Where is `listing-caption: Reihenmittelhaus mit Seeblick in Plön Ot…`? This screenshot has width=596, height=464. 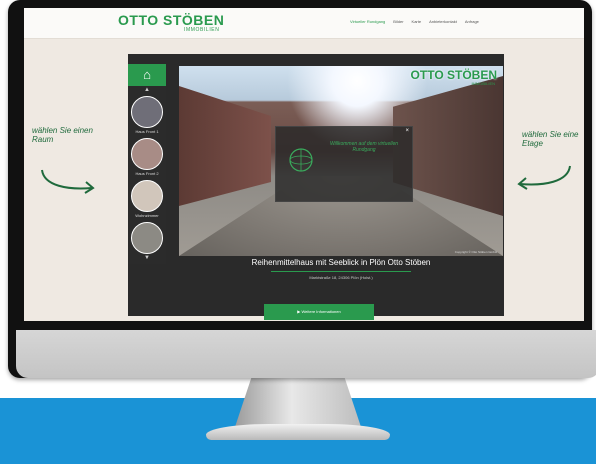
listing-caption: Reihenmittelhaus mit Seeblick in Plön Ot… is located at coordinates (341, 271).